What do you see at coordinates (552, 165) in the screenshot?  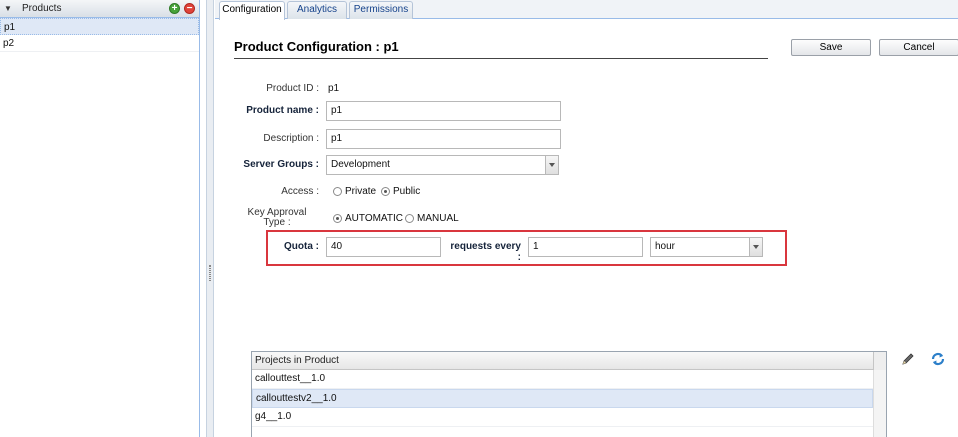 I see `server-groups-dropdown-icon` at bounding box center [552, 165].